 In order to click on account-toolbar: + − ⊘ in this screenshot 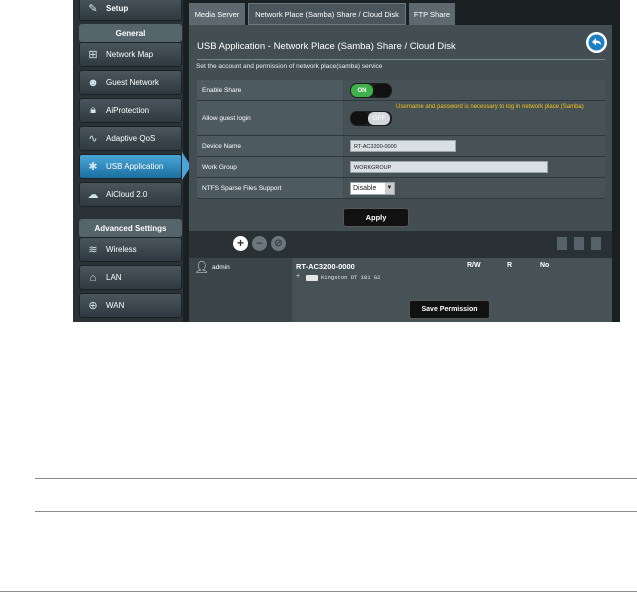, I will do `click(400, 244)`.